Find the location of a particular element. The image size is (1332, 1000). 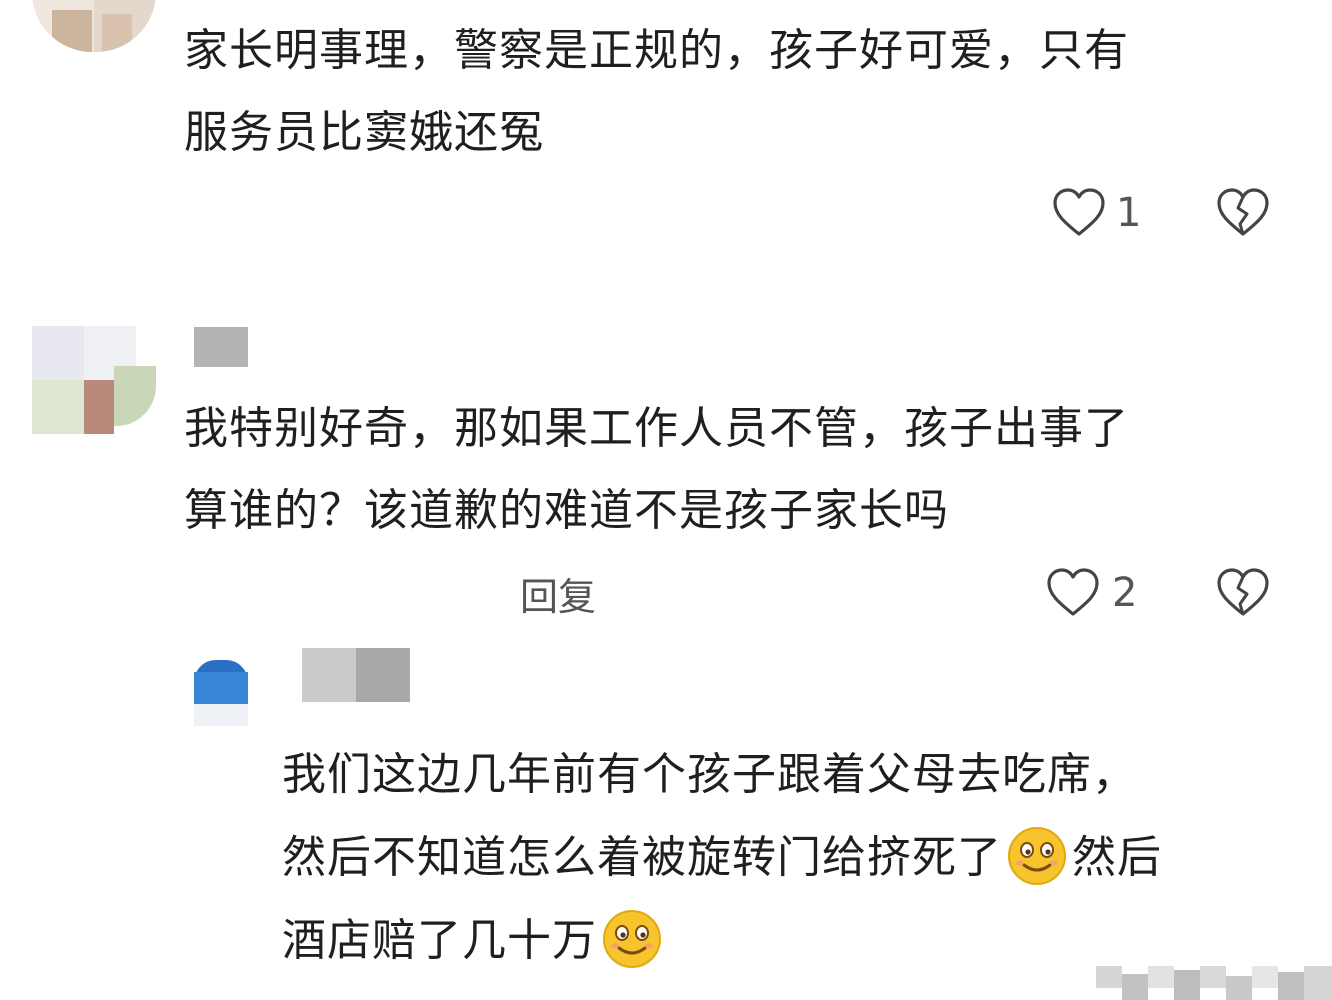

watermark-censored is located at coordinates (1198, 981).